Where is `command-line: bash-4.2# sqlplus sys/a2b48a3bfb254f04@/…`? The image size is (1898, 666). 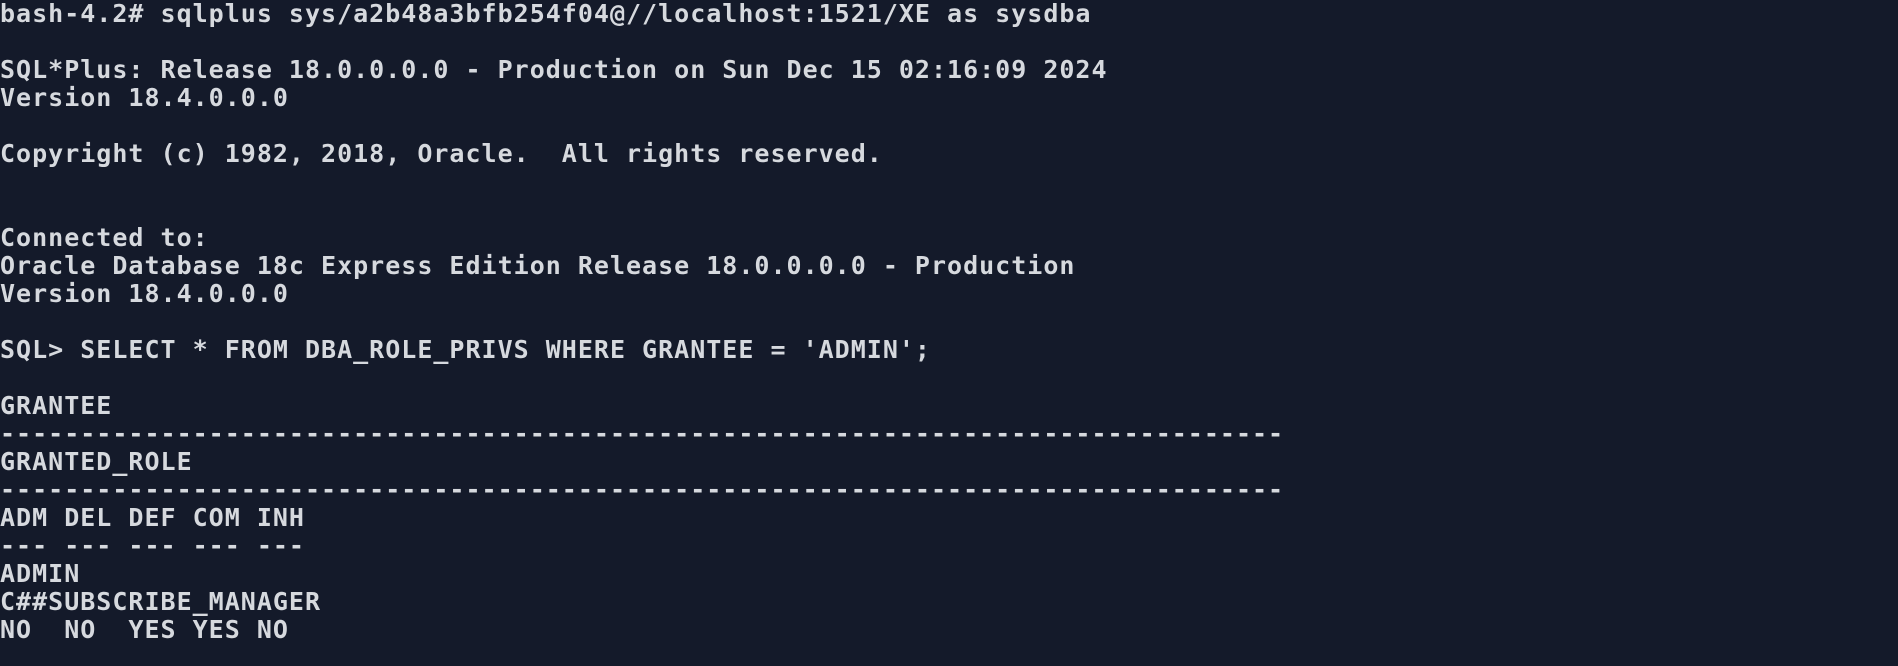
command-line: bash-4.2# sqlplus sys/a2b48a3bfb254f04@/… is located at coordinates (546, 14).